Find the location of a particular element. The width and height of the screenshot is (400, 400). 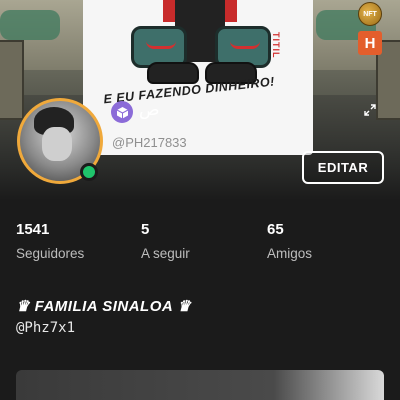

profile-handle: @Phz7x1 is located at coordinates (46, 328).